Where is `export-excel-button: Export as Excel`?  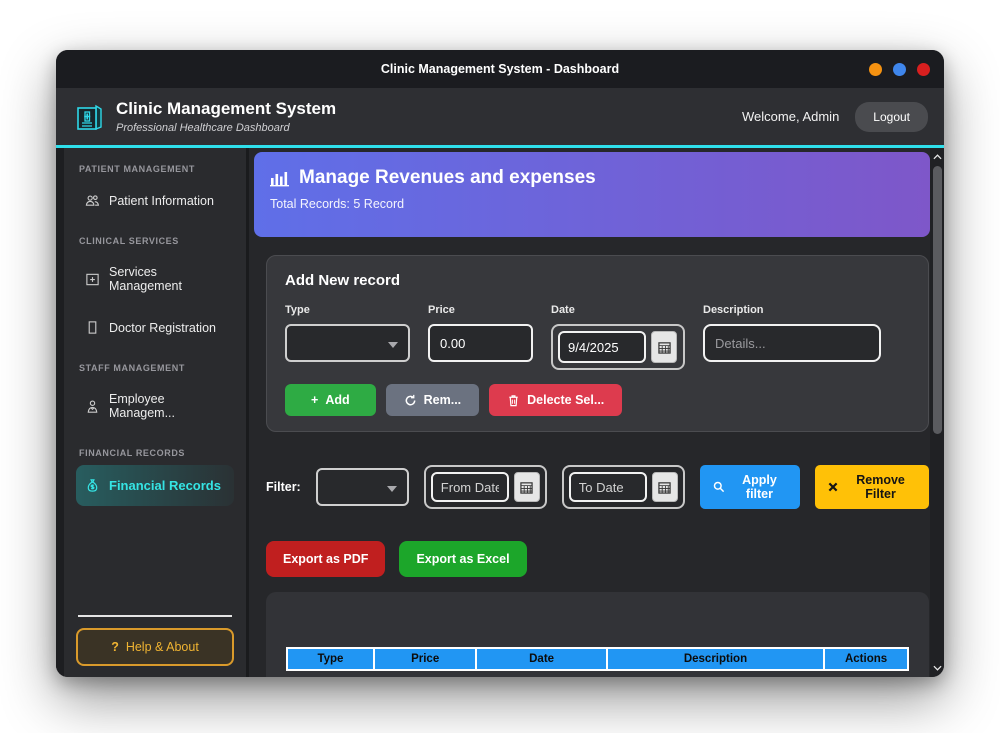 export-excel-button: Export as Excel is located at coordinates (463, 559).